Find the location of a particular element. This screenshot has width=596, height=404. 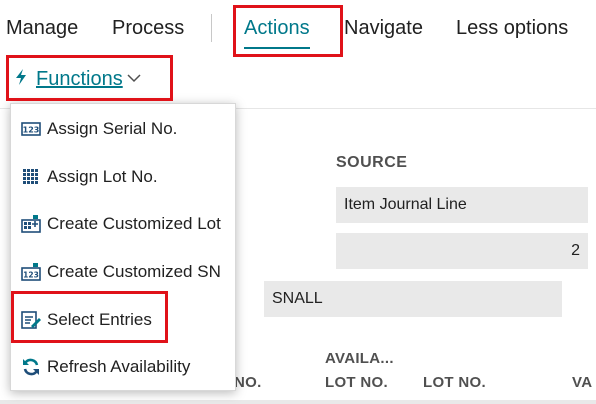

tab-actions: Actions is located at coordinates (277, 28).